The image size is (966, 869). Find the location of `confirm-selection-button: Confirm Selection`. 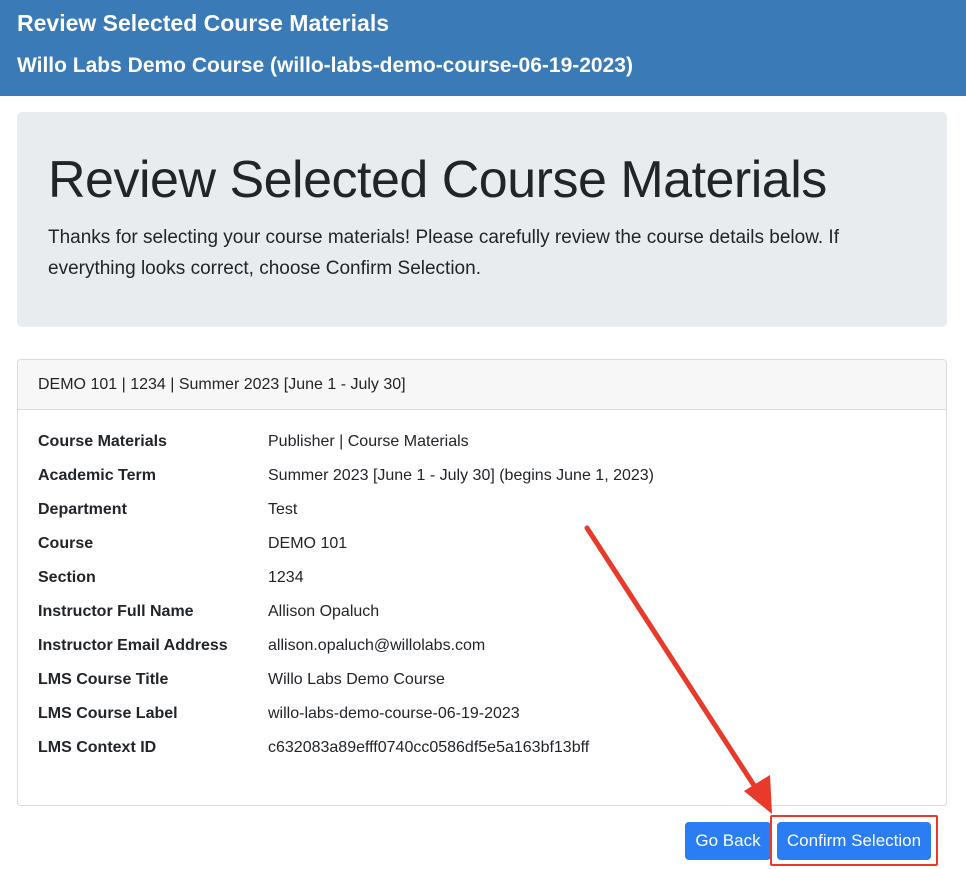

confirm-selection-button: Confirm Selection is located at coordinates (854, 841).